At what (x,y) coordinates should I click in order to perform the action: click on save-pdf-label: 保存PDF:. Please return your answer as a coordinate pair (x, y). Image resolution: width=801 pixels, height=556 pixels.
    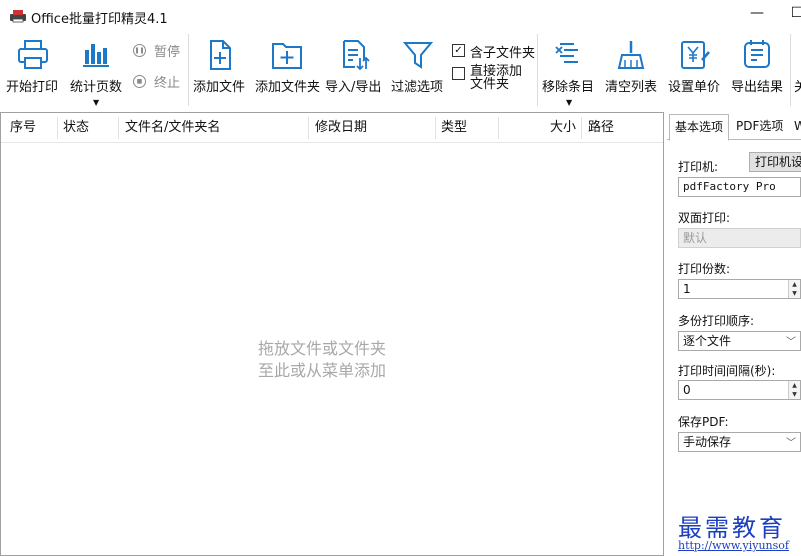
    Looking at the image, I should click on (703, 422).